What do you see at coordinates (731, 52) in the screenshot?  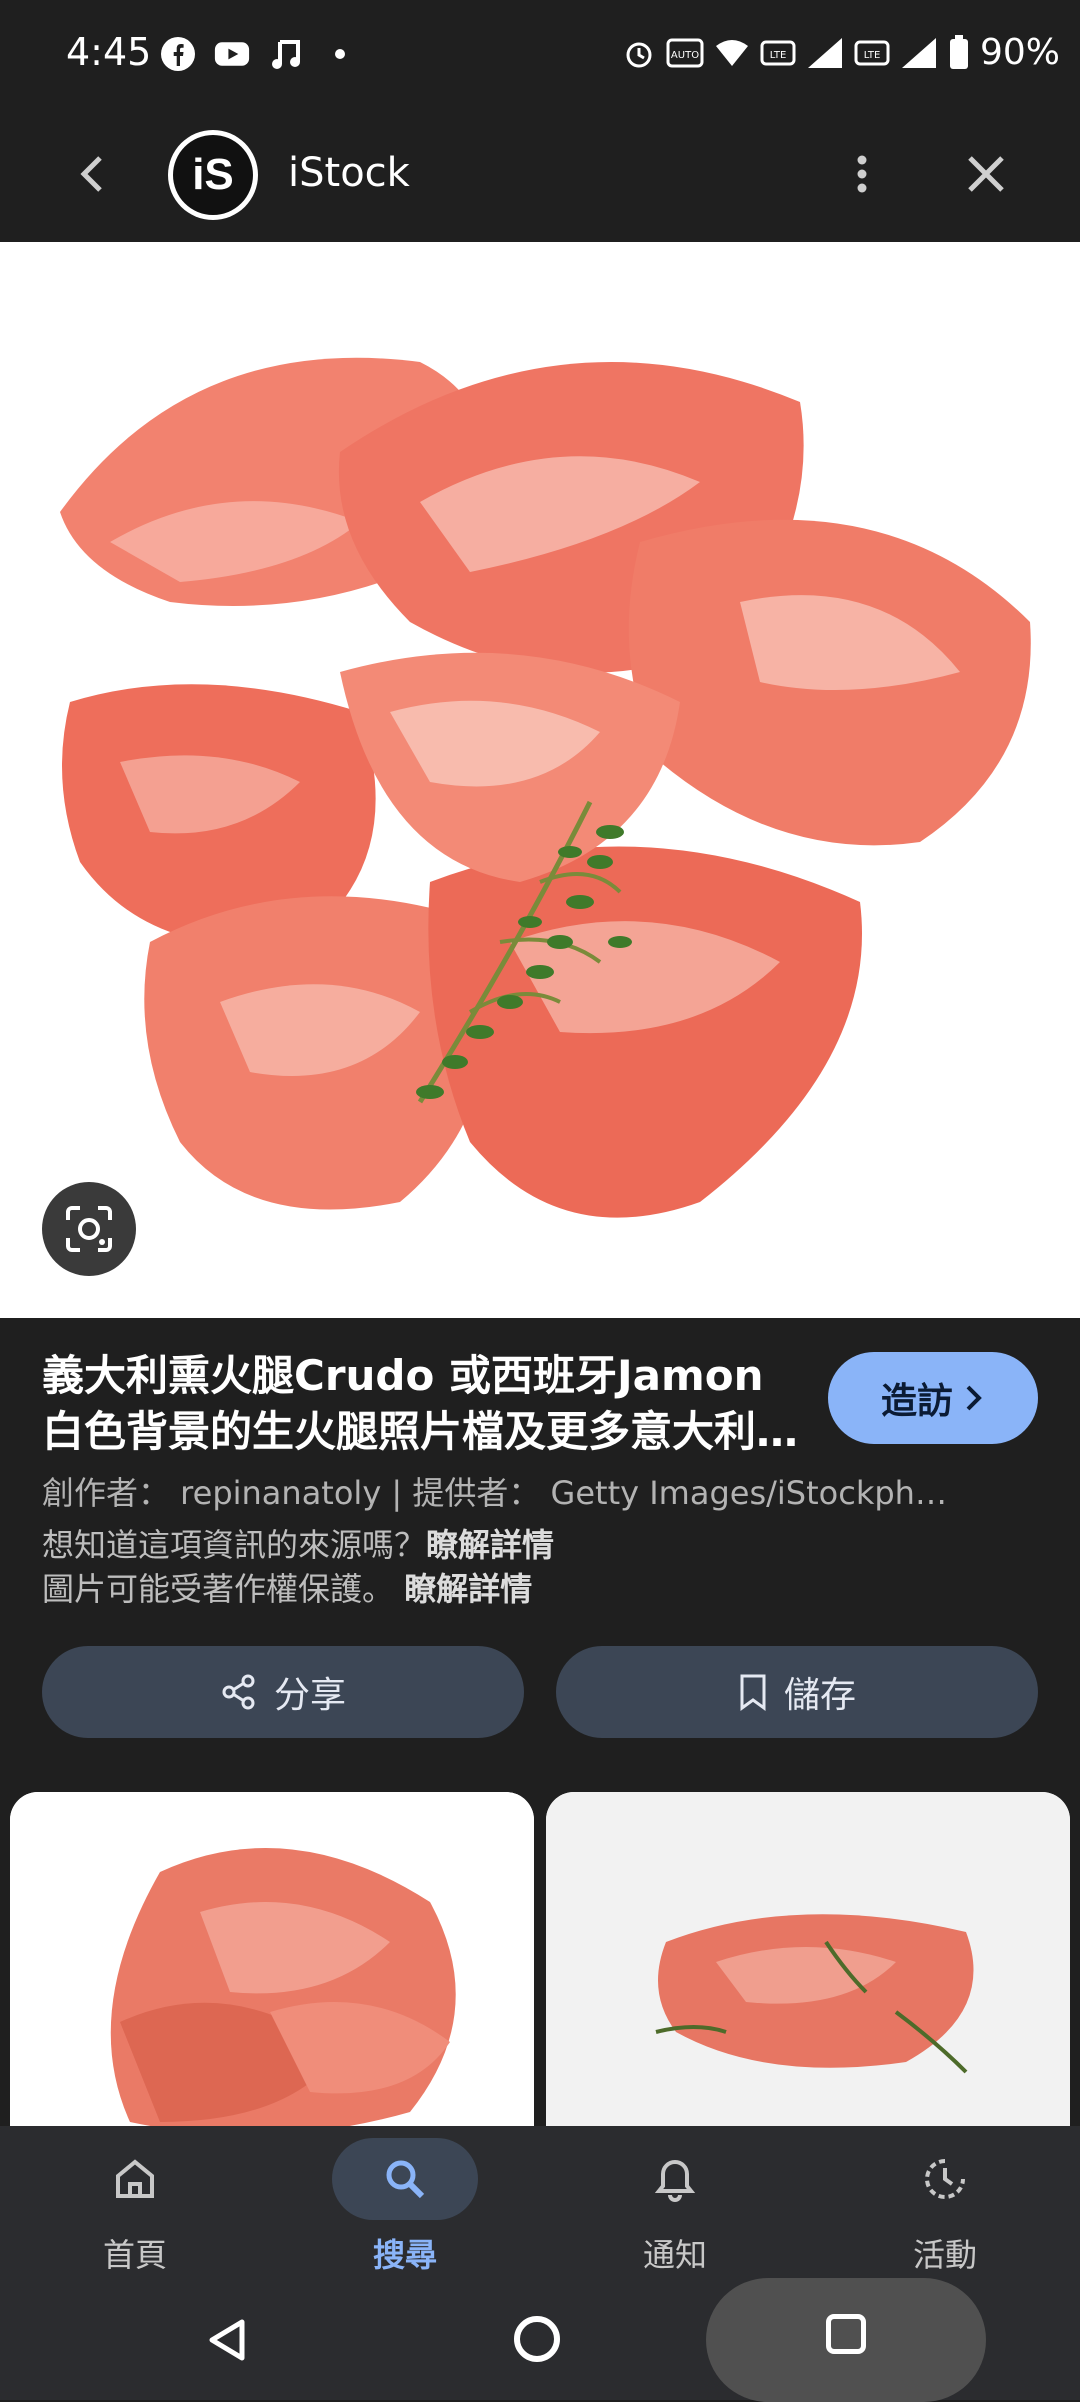 I see `wifi-icon` at bounding box center [731, 52].